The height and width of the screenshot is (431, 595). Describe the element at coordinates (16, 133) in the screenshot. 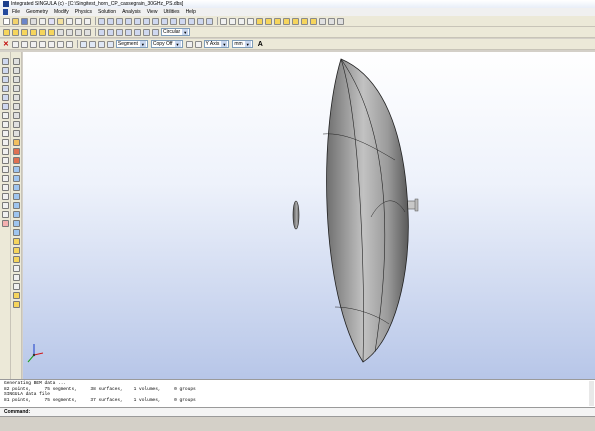

I see `chamfer-icon` at that location.